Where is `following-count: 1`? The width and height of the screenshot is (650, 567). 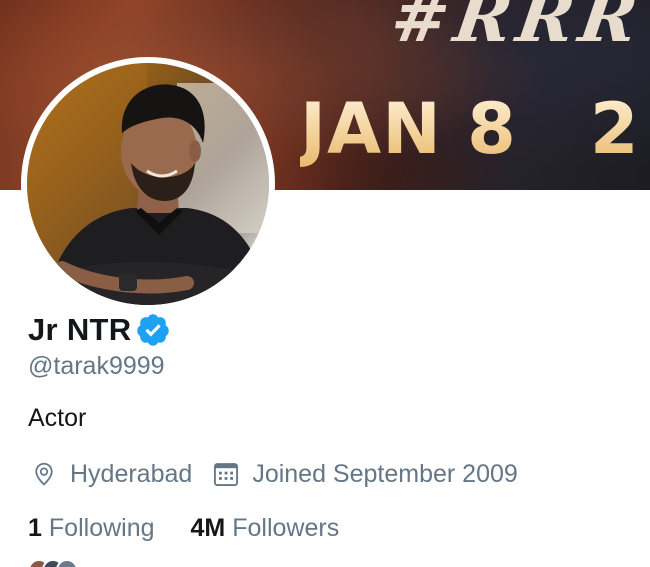 following-count: 1 is located at coordinates (35, 527).